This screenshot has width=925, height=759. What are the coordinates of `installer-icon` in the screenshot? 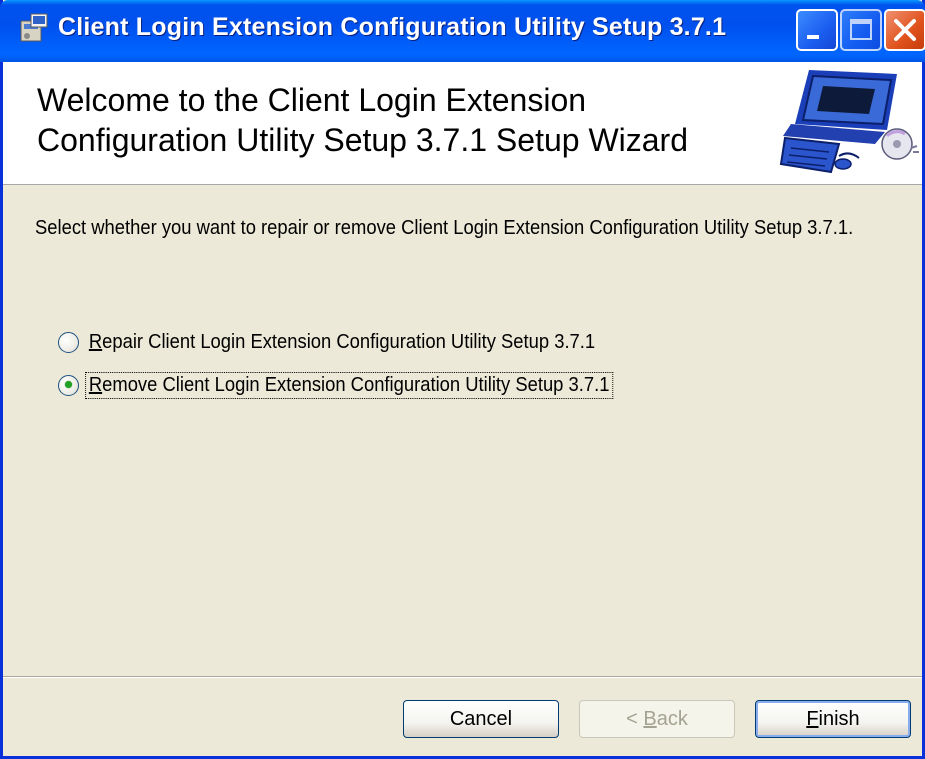 It's located at (34, 27).